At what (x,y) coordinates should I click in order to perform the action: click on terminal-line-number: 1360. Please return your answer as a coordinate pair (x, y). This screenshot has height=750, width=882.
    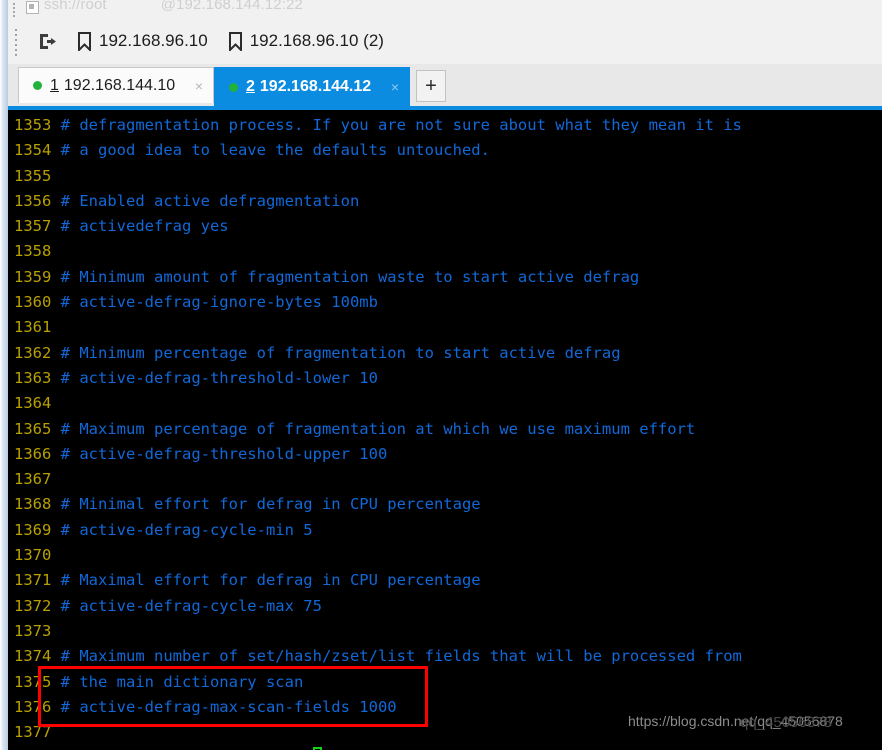
    Looking at the image, I should click on (37, 302).